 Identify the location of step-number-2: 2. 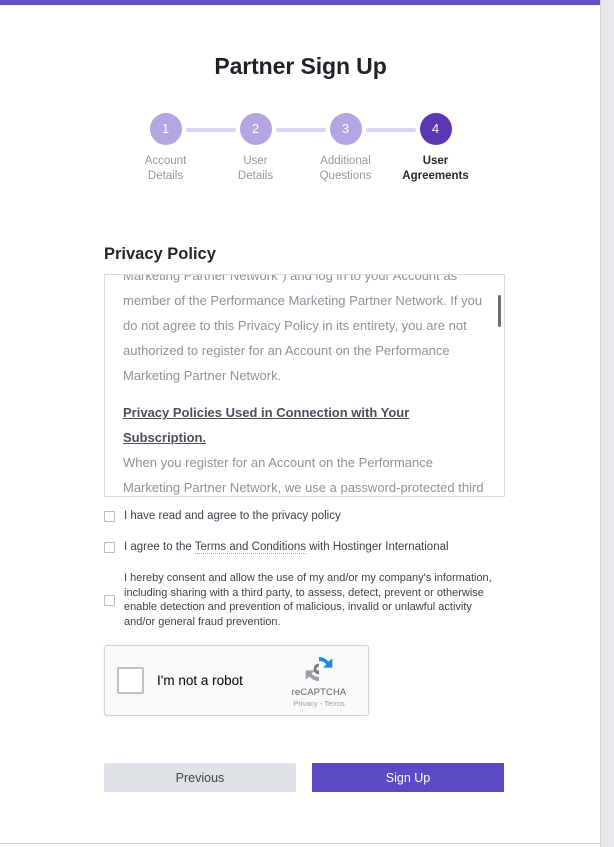
(255, 129).